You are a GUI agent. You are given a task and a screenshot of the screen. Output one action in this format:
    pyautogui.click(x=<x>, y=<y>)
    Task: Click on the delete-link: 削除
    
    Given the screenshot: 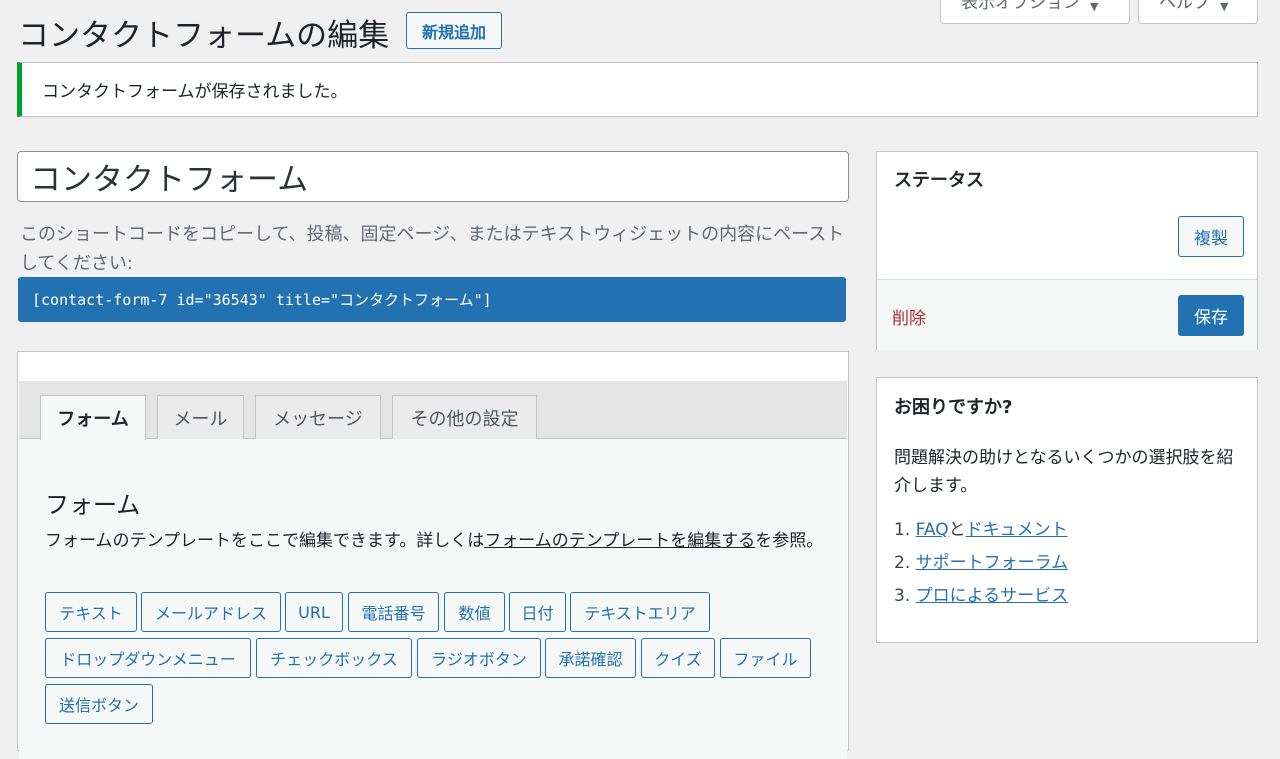 What is the action you would take?
    pyautogui.click(x=909, y=316)
    